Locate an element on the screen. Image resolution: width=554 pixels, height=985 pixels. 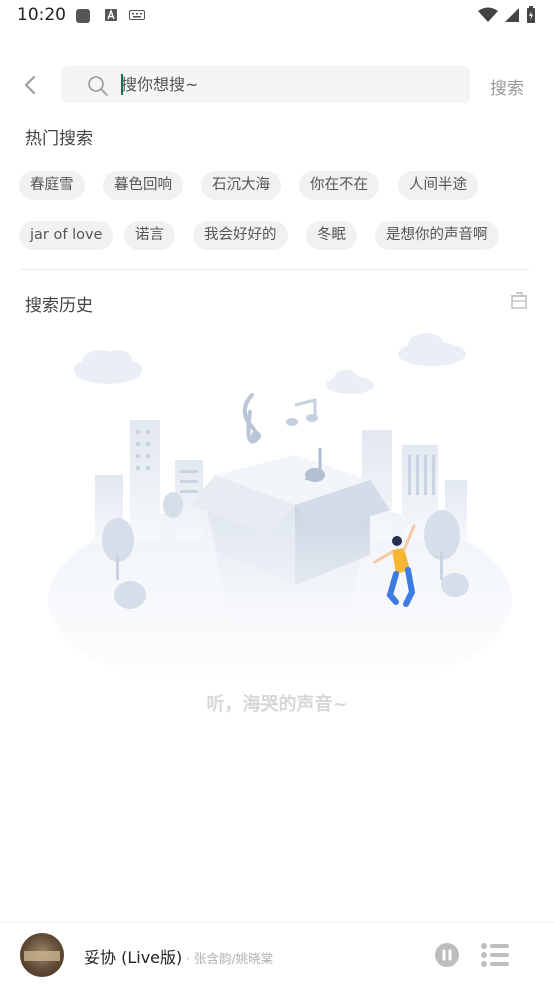
back-button is located at coordinates (30, 85).